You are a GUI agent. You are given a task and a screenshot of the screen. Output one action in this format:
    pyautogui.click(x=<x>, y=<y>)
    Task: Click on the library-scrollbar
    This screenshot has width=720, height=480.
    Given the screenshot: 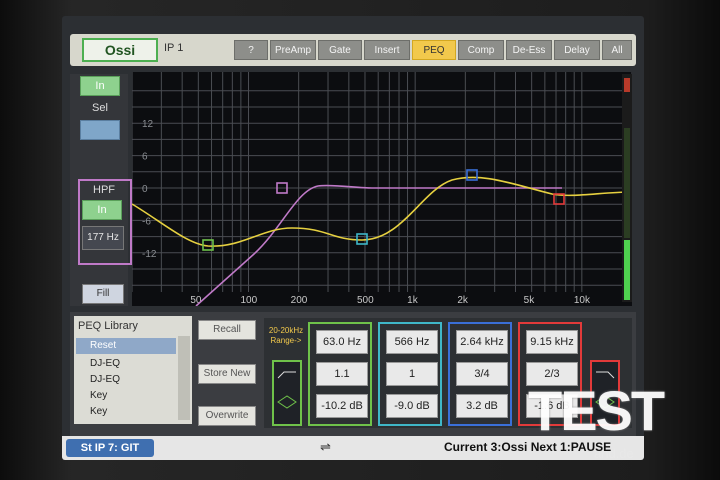 What is the action you would take?
    pyautogui.click(x=184, y=378)
    